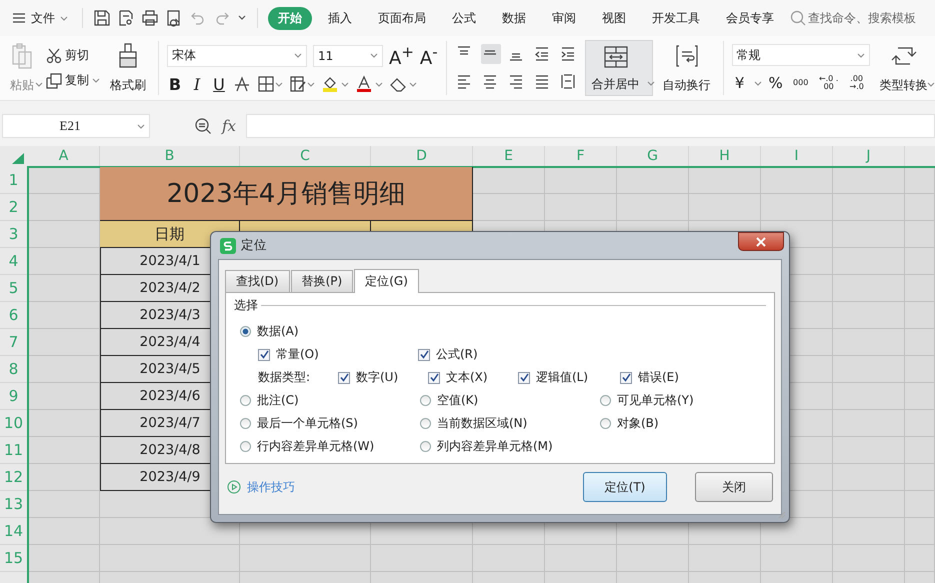 The image size is (935, 583). What do you see at coordinates (237, 55) in the screenshot?
I see `font-field: 宋体` at bounding box center [237, 55].